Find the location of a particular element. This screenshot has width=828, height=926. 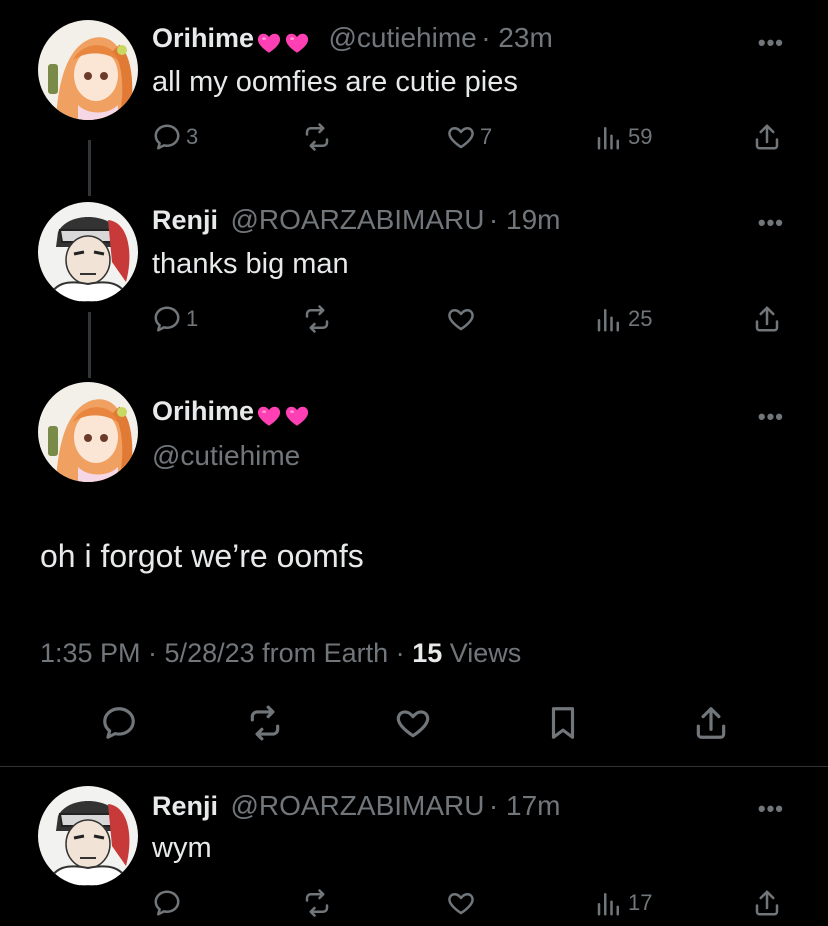

views-count: 25 is located at coordinates (640, 318).